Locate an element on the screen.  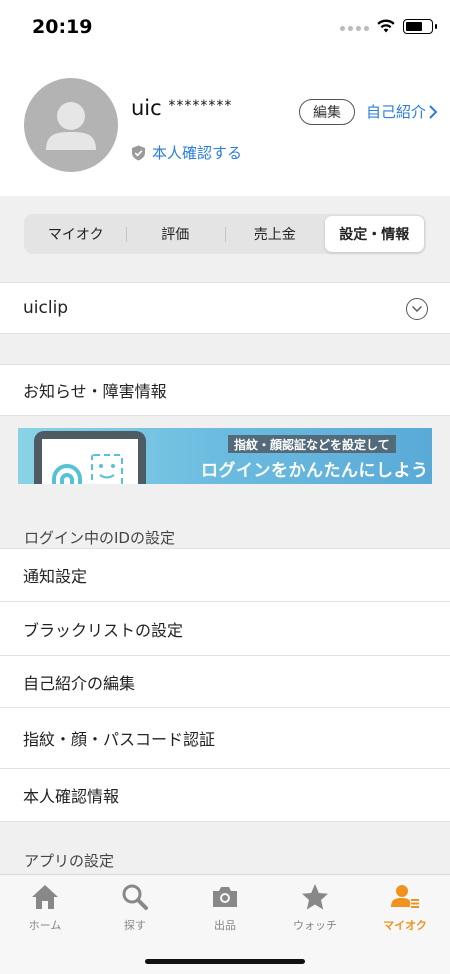
setting-label: 指紋・顔・パスコード認証 is located at coordinates (119, 739).